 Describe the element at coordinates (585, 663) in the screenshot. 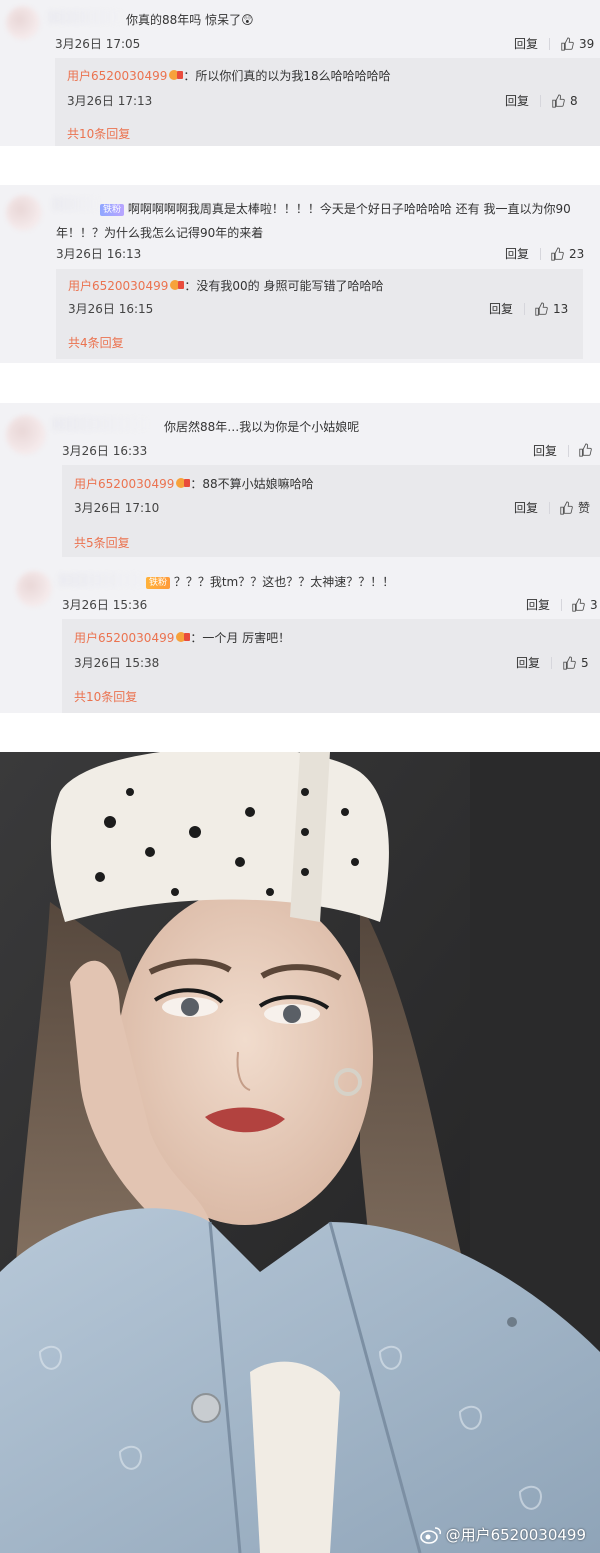

I see `like-count: 5` at that location.